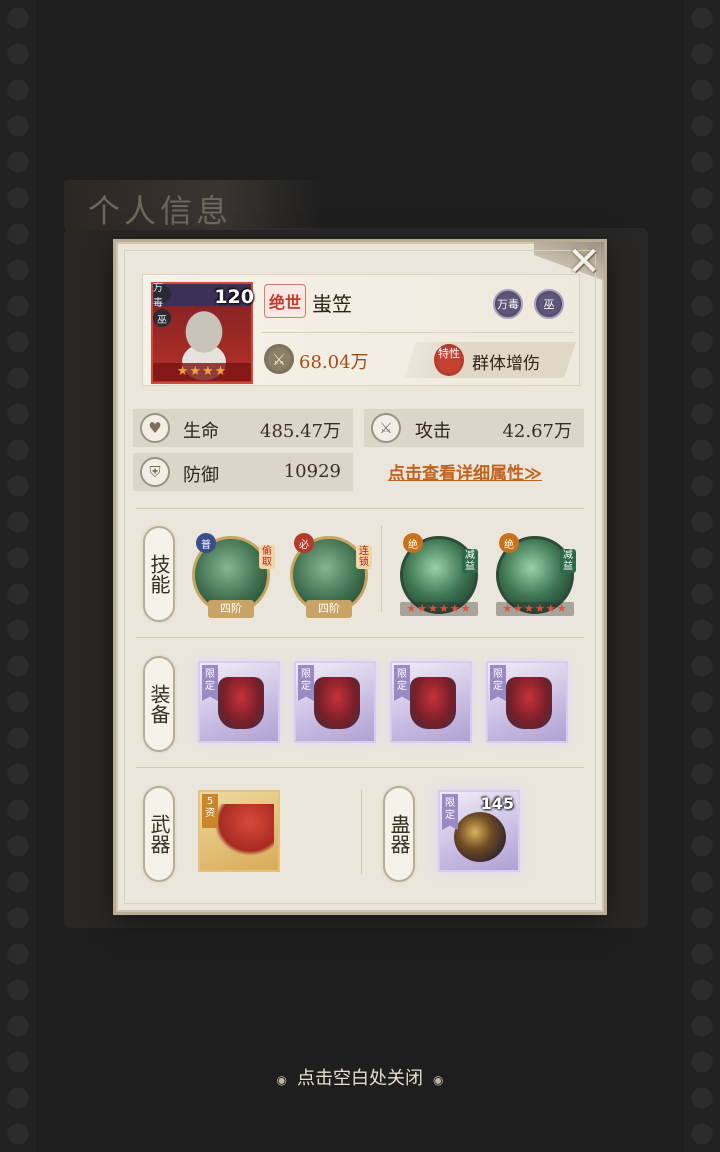 Image resolution: width=720 pixels, height=1152 pixels. I want to click on armor-icon, so click(337, 703).